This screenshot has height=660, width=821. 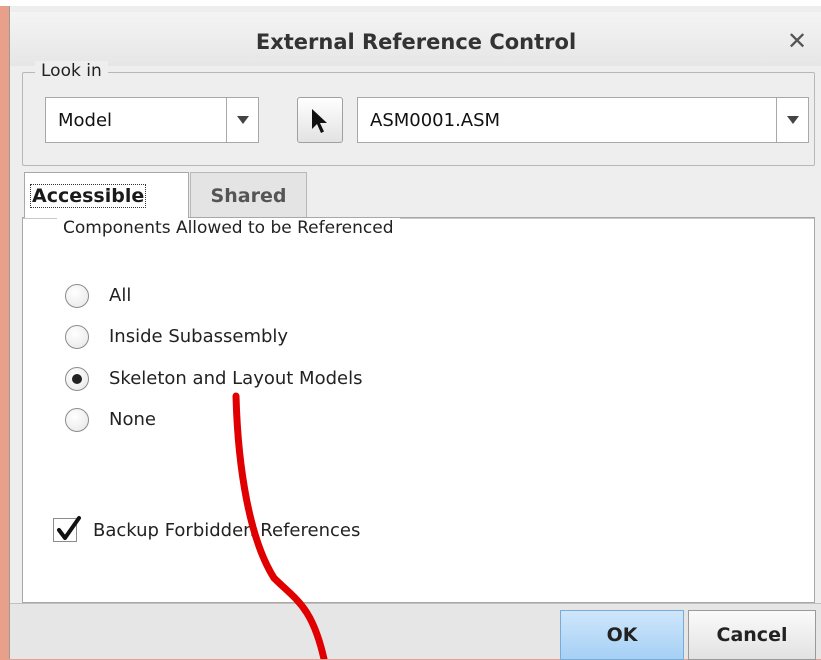 I want to click on radio-all-label: All, so click(x=120, y=295).